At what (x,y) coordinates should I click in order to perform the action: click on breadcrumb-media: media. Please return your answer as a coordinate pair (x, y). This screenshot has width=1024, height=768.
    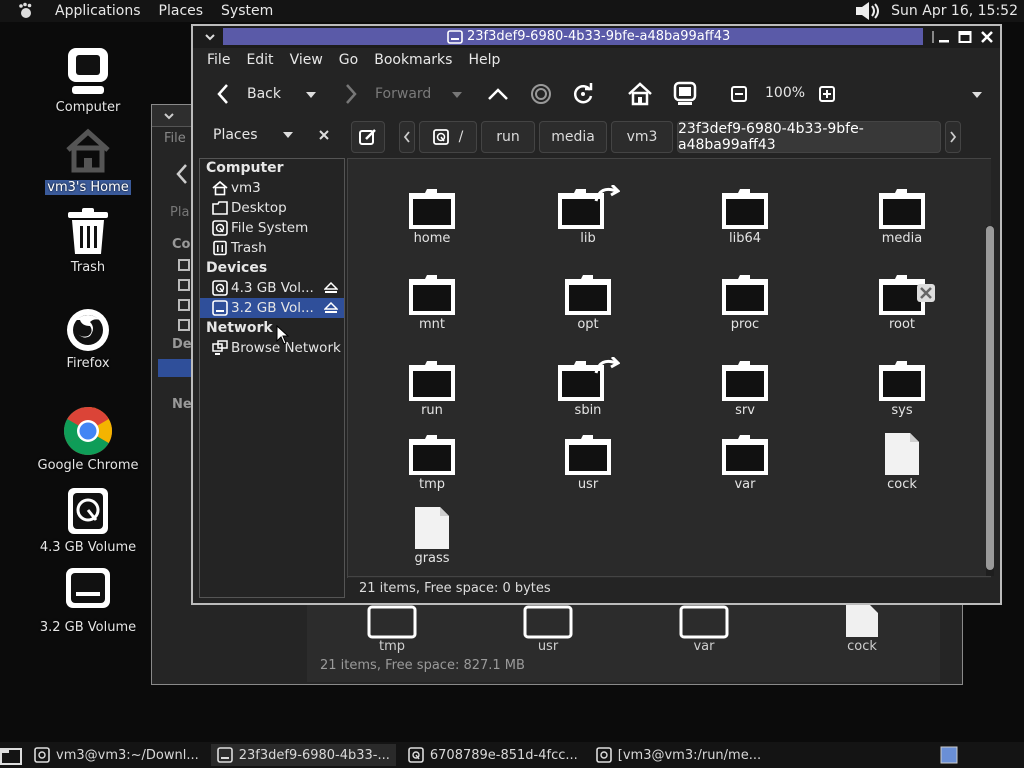
    Looking at the image, I should click on (573, 137).